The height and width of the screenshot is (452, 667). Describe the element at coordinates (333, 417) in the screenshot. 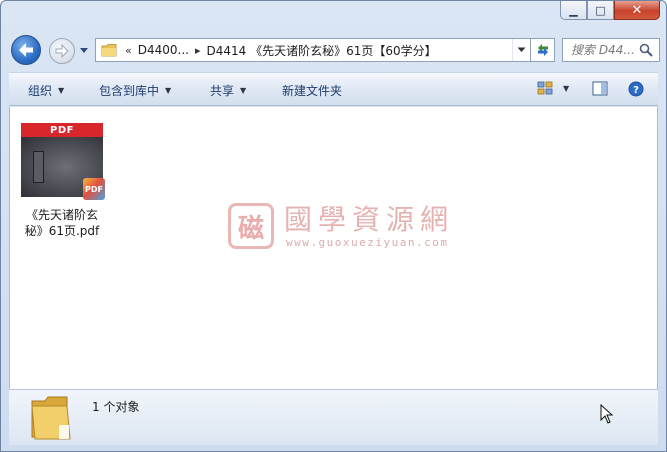

I see `details-pane: 1 个对象` at that location.